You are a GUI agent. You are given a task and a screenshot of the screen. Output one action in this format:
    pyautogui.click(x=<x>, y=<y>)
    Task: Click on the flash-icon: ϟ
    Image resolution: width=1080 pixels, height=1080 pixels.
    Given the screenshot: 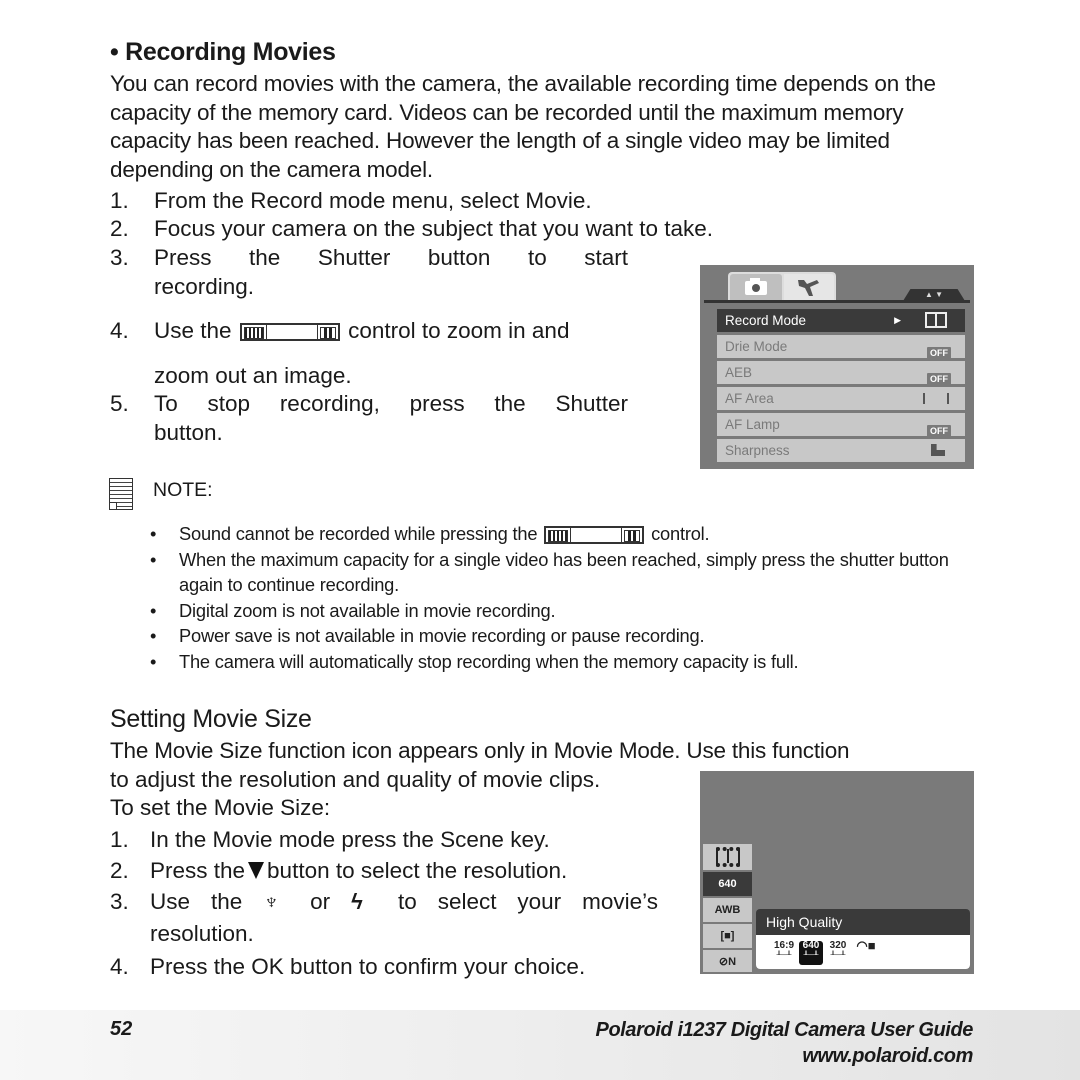 What is the action you would take?
    pyautogui.click(x=357, y=901)
    